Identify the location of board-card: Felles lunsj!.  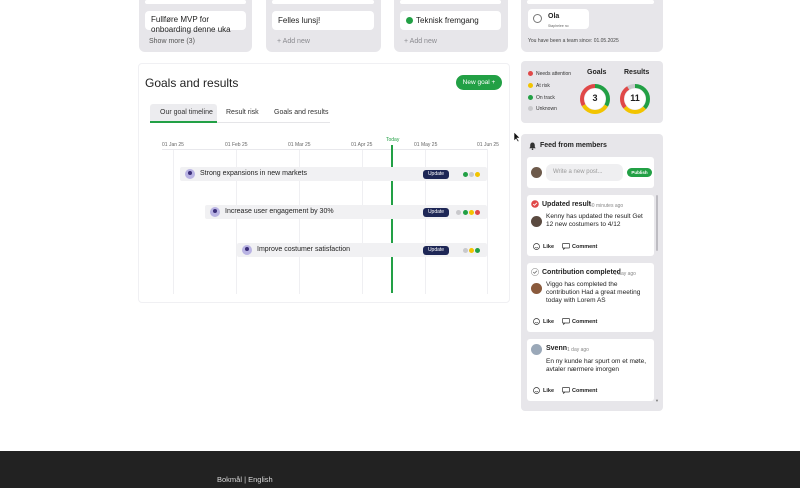
(323, 20).